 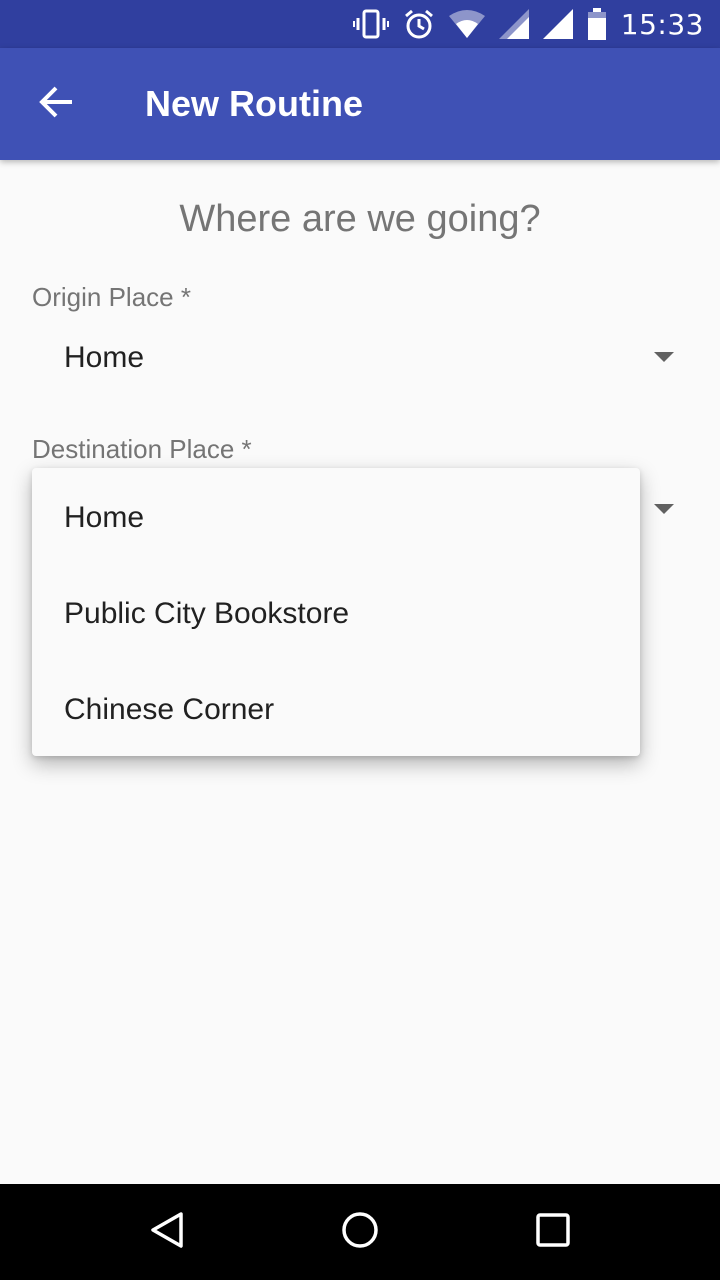 I want to click on wifi-icon, so click(x=466, y=24).